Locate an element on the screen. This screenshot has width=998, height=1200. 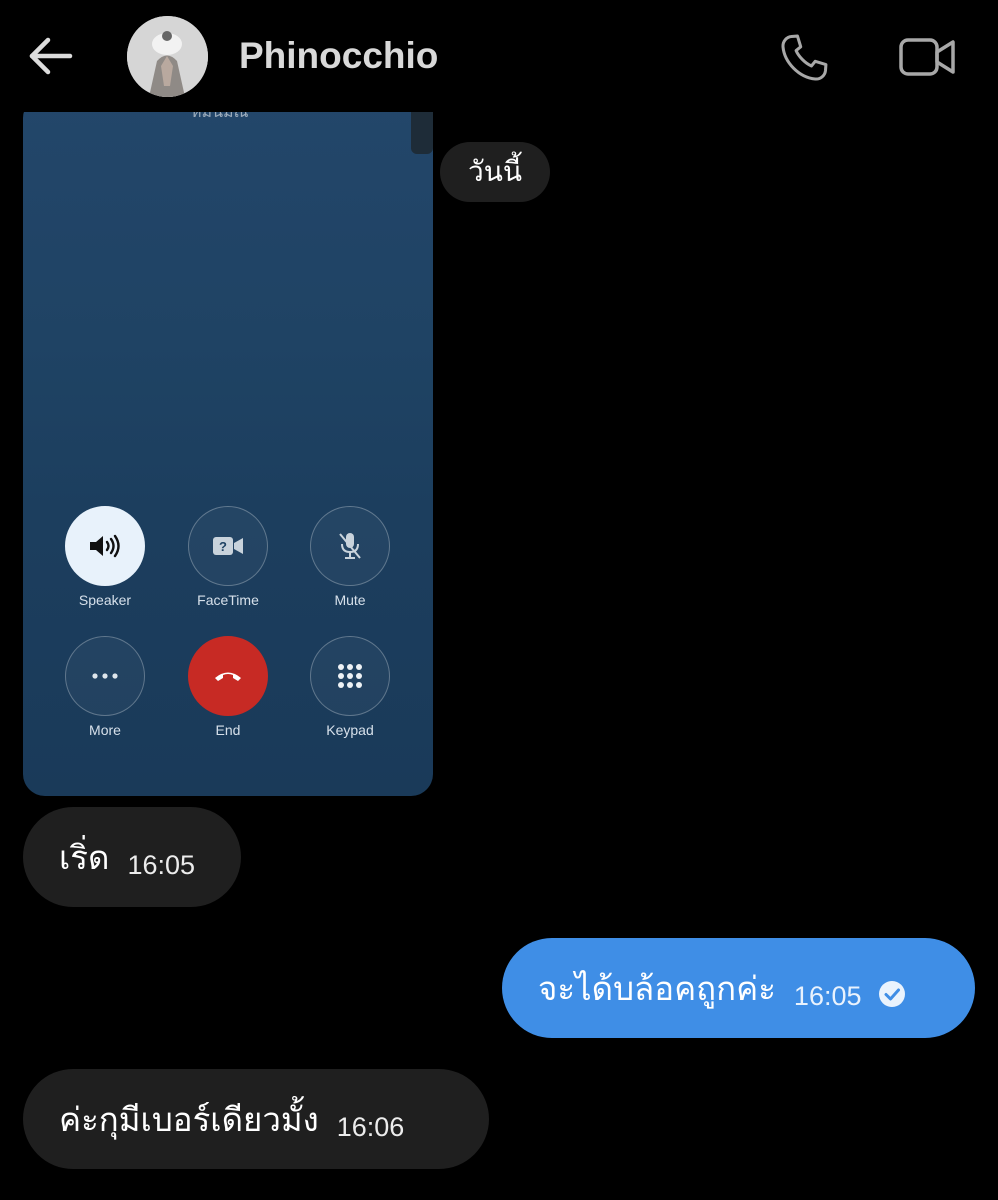
date-separator: วันนี้ is located at coordinates (495, 172).